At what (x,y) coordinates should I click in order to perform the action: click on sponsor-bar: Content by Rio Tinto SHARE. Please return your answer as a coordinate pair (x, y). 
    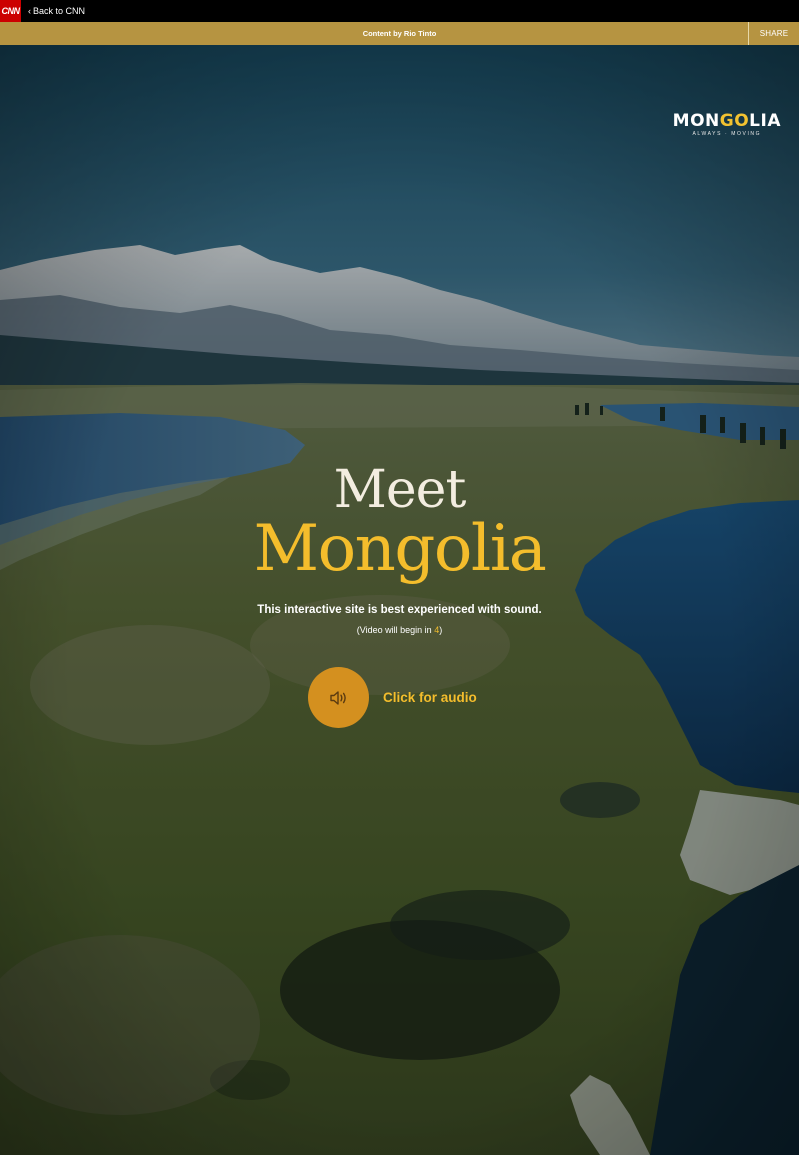
    Looking at the image, I should click on (399, 33).